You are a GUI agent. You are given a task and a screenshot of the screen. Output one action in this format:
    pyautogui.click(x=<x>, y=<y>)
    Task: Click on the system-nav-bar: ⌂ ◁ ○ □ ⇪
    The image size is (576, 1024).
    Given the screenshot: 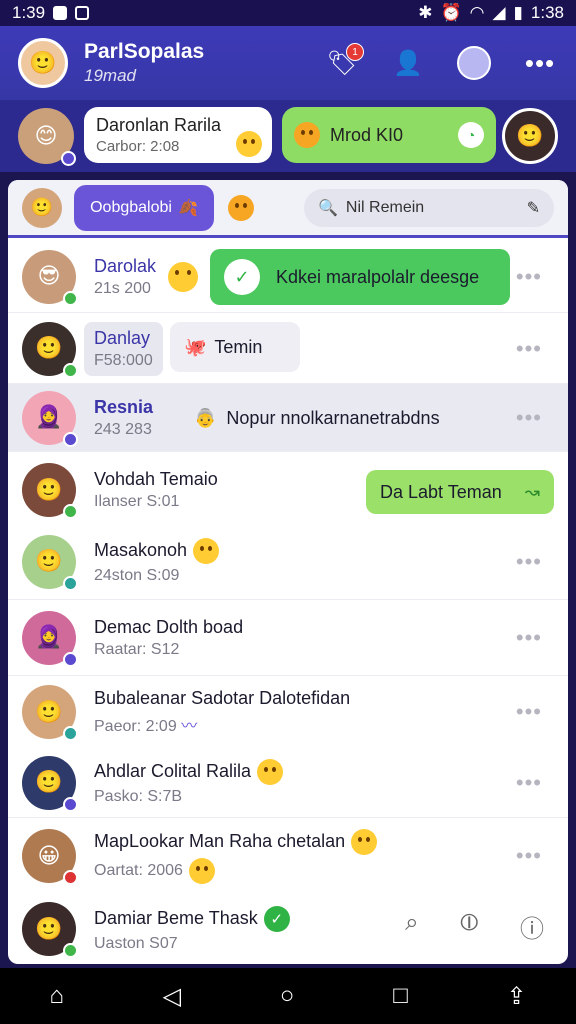 What is the action you would take?
    pyautogui.click(x=288, y=996)
    